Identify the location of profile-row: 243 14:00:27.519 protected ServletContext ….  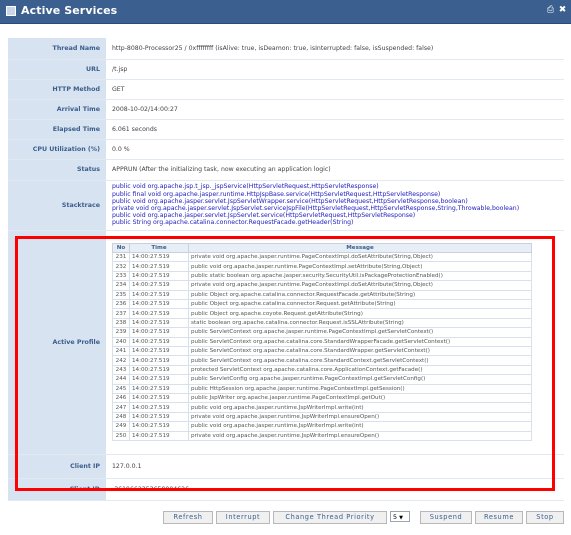
(322, 370).